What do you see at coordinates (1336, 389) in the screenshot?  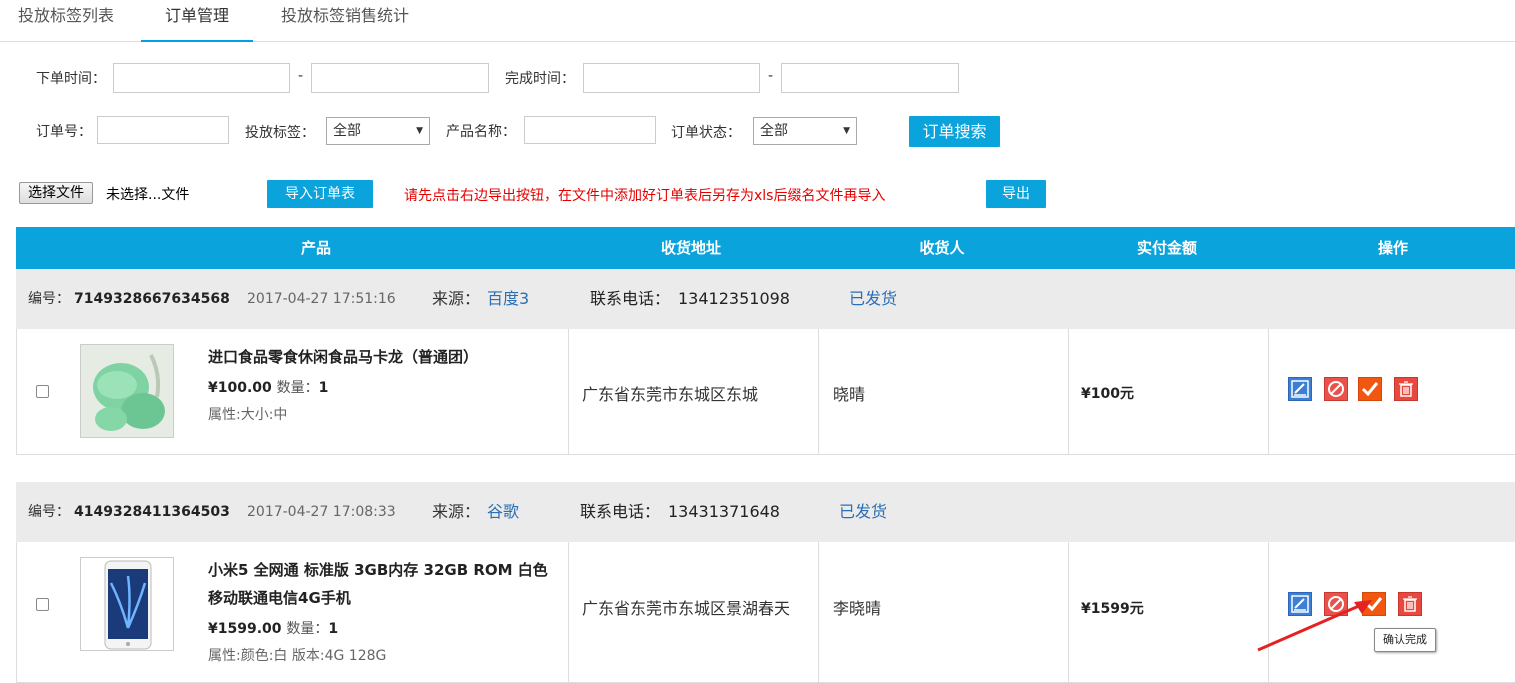 I see `cancel-icon` at bounding box center [1336, 389].